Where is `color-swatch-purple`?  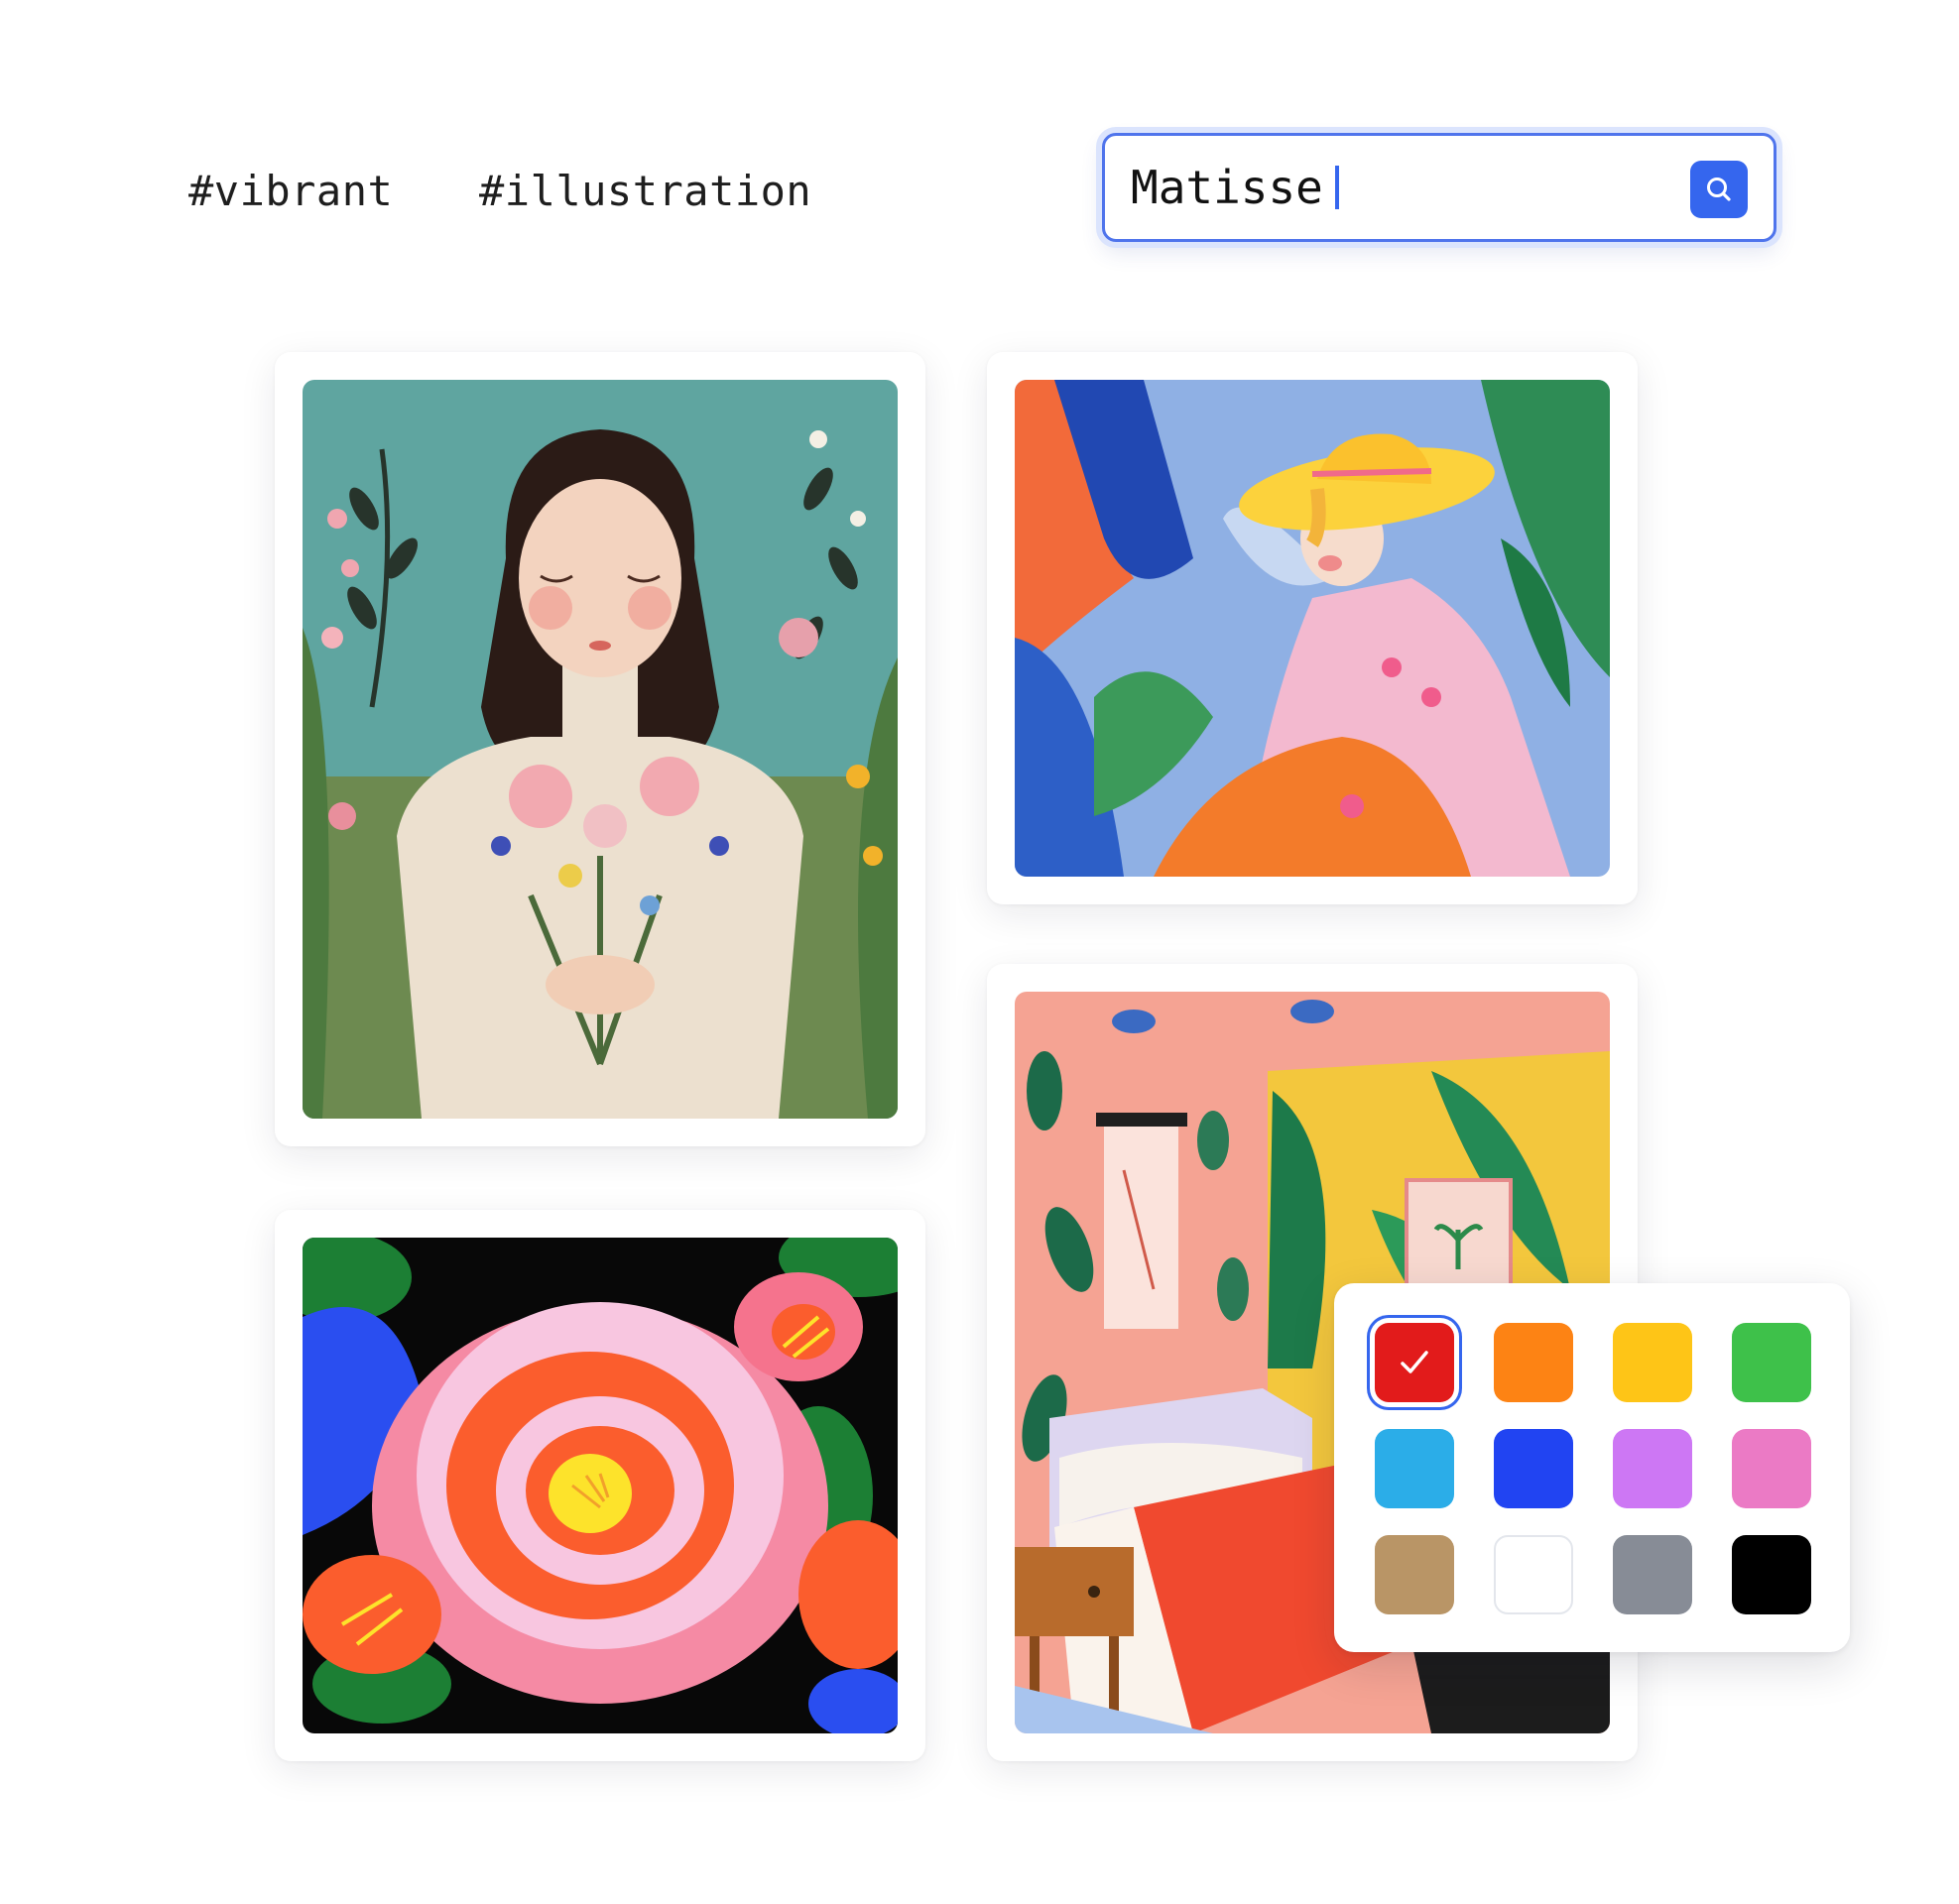 color-swatch-purple is located at coordinates (1652, 1468).